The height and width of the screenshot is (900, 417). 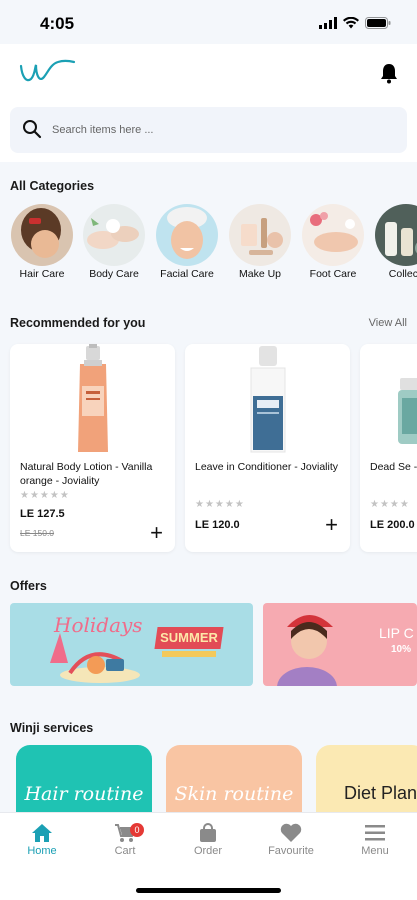 I want to click on offer-tag-strip, so click(x=189, y=654).